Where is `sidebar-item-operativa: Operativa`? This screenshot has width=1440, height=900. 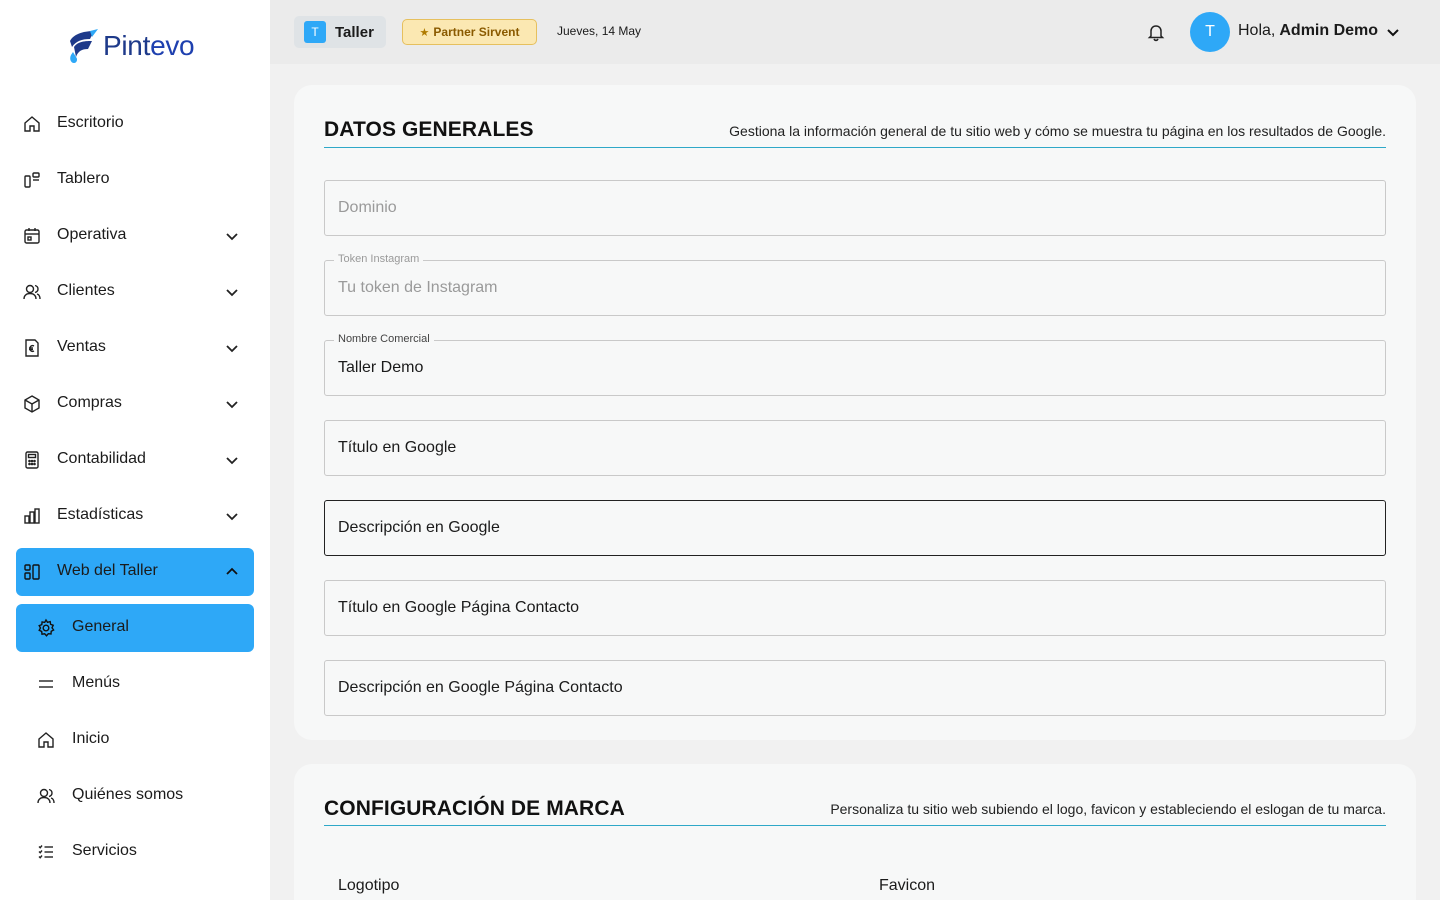
sidebar-item-operativa: Operativa is located at coordinates (135, 236).